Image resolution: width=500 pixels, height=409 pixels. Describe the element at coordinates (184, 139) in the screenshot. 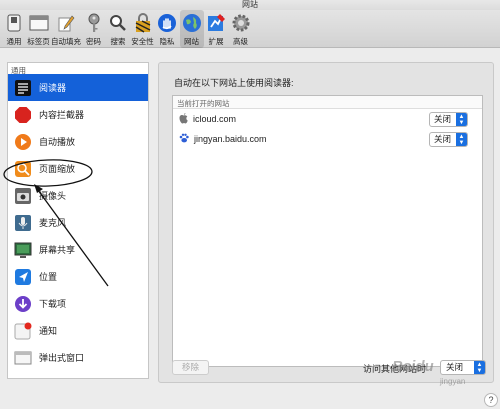

I see `baidu-paw-icon` at that location.